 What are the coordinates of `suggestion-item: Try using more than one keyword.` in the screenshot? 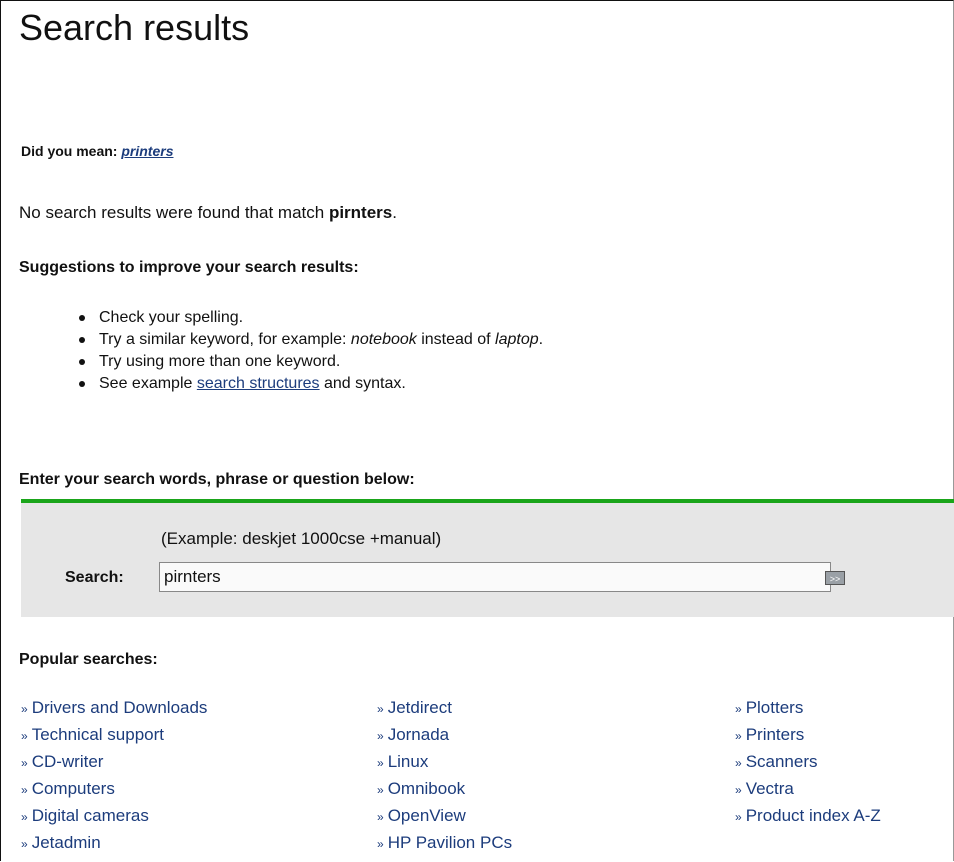 It's located at (309, 362).